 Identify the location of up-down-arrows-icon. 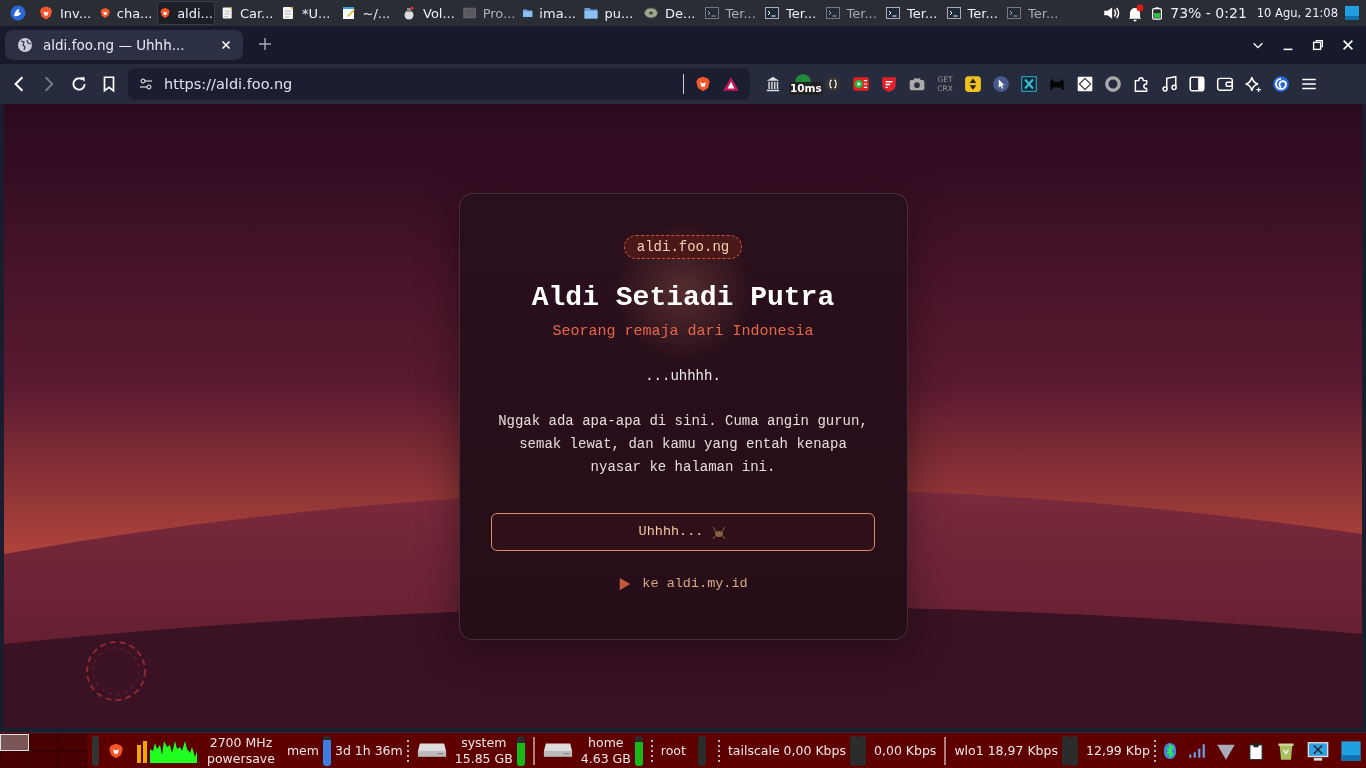
(973, 84).